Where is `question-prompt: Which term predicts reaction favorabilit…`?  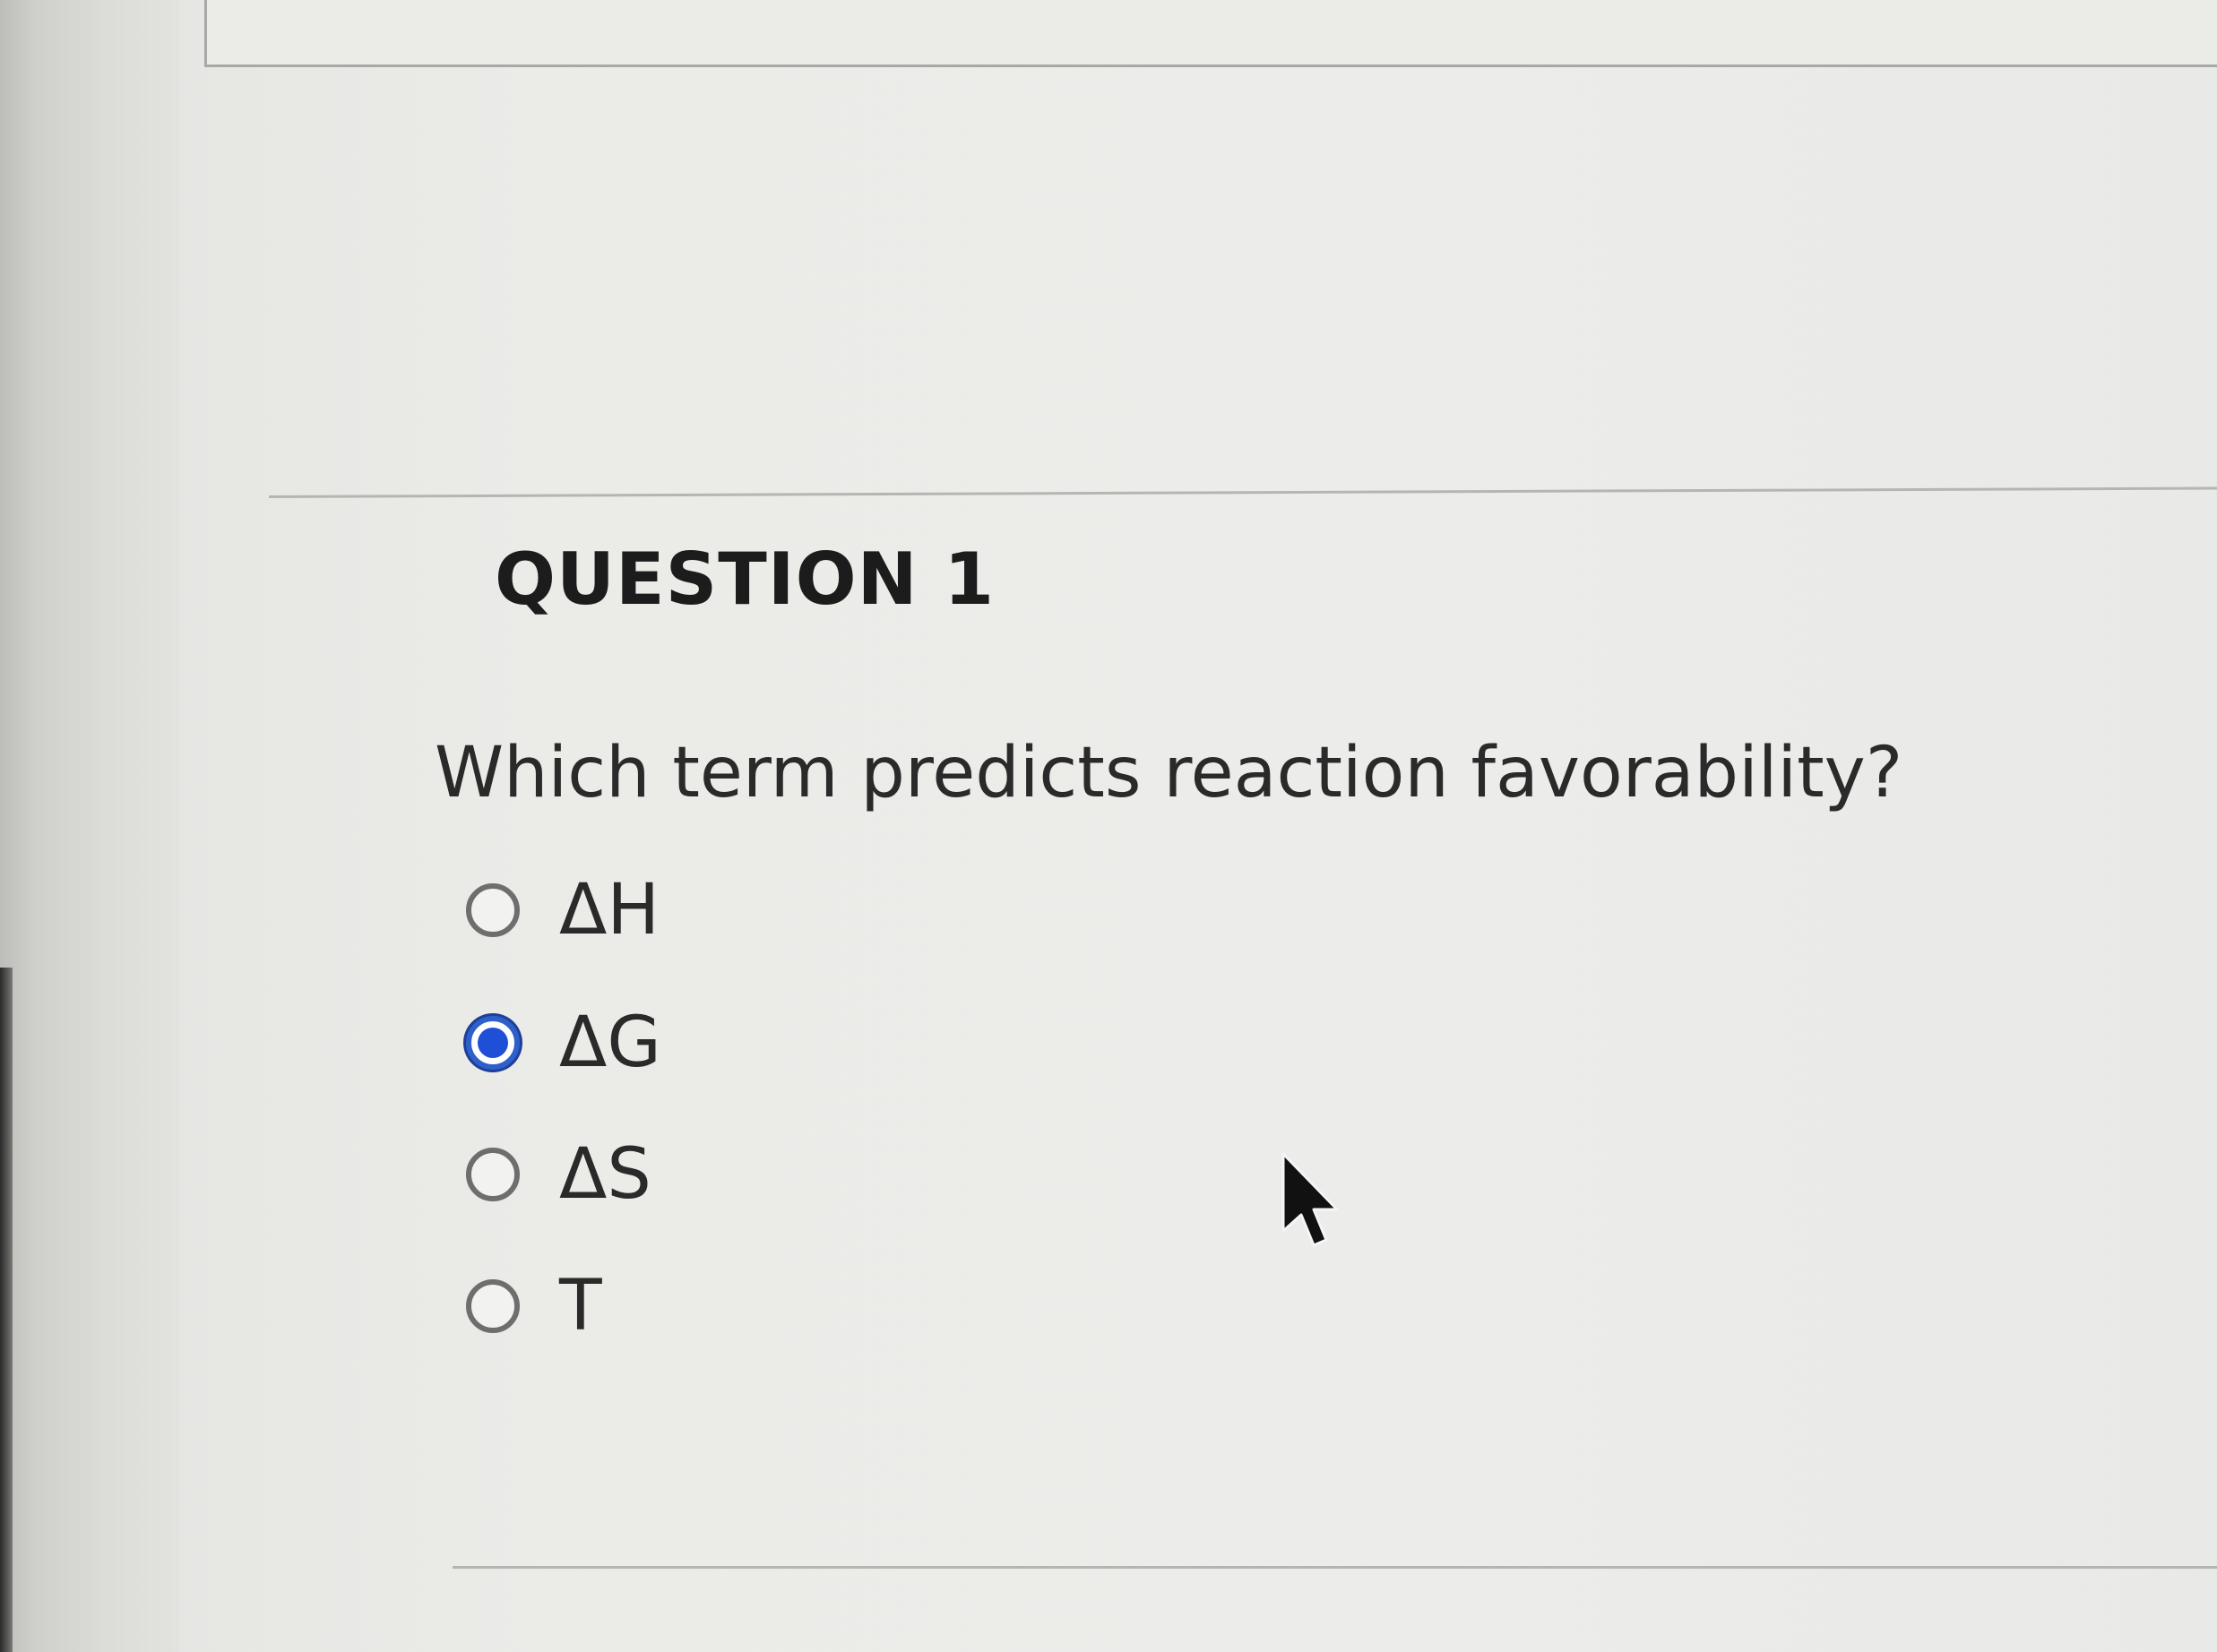
question-prompt: Which term predicts reaction favorabilit… is located at coordinates (1169, 773).